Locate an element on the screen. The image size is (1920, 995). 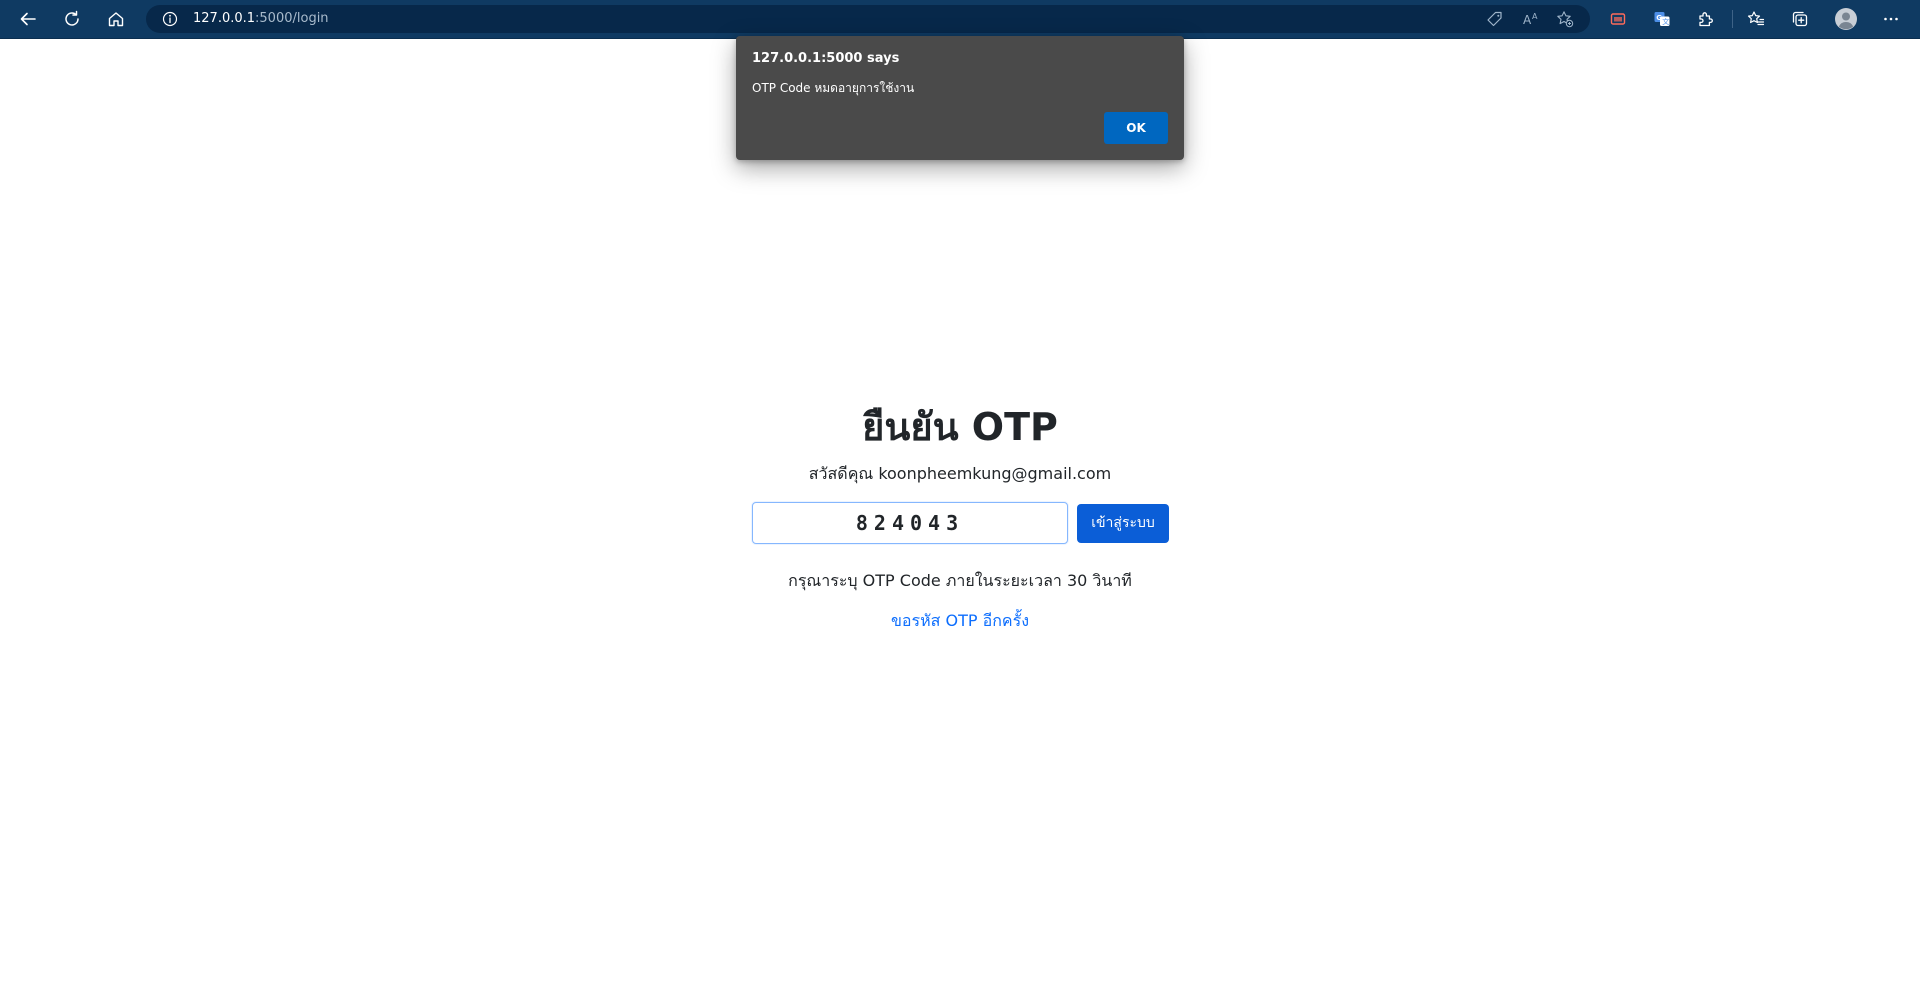
favorites-icon is located at coordinates (1756, 19).